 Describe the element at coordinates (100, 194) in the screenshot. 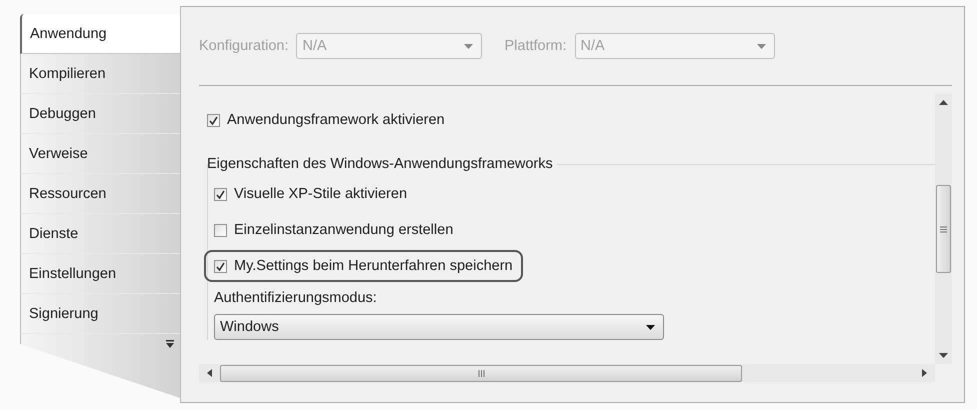

I see `tab: Ressourcen` at that location.